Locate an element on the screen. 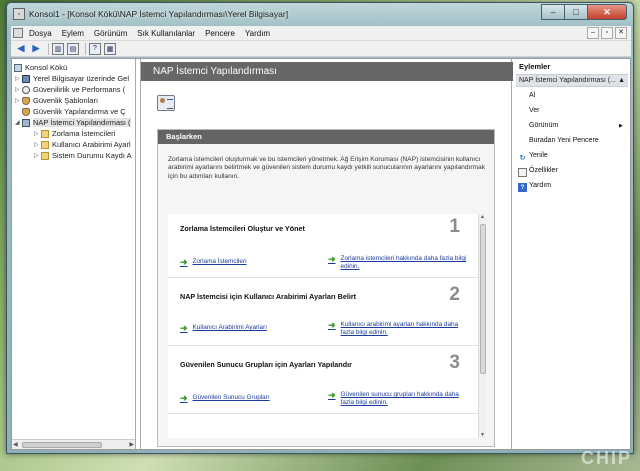 This screenshot has width=640, height=471. step-link-guvenilen-sunucu: ➜ Güvenilen Sunucu Grupları is located at coordinates (251, 398).